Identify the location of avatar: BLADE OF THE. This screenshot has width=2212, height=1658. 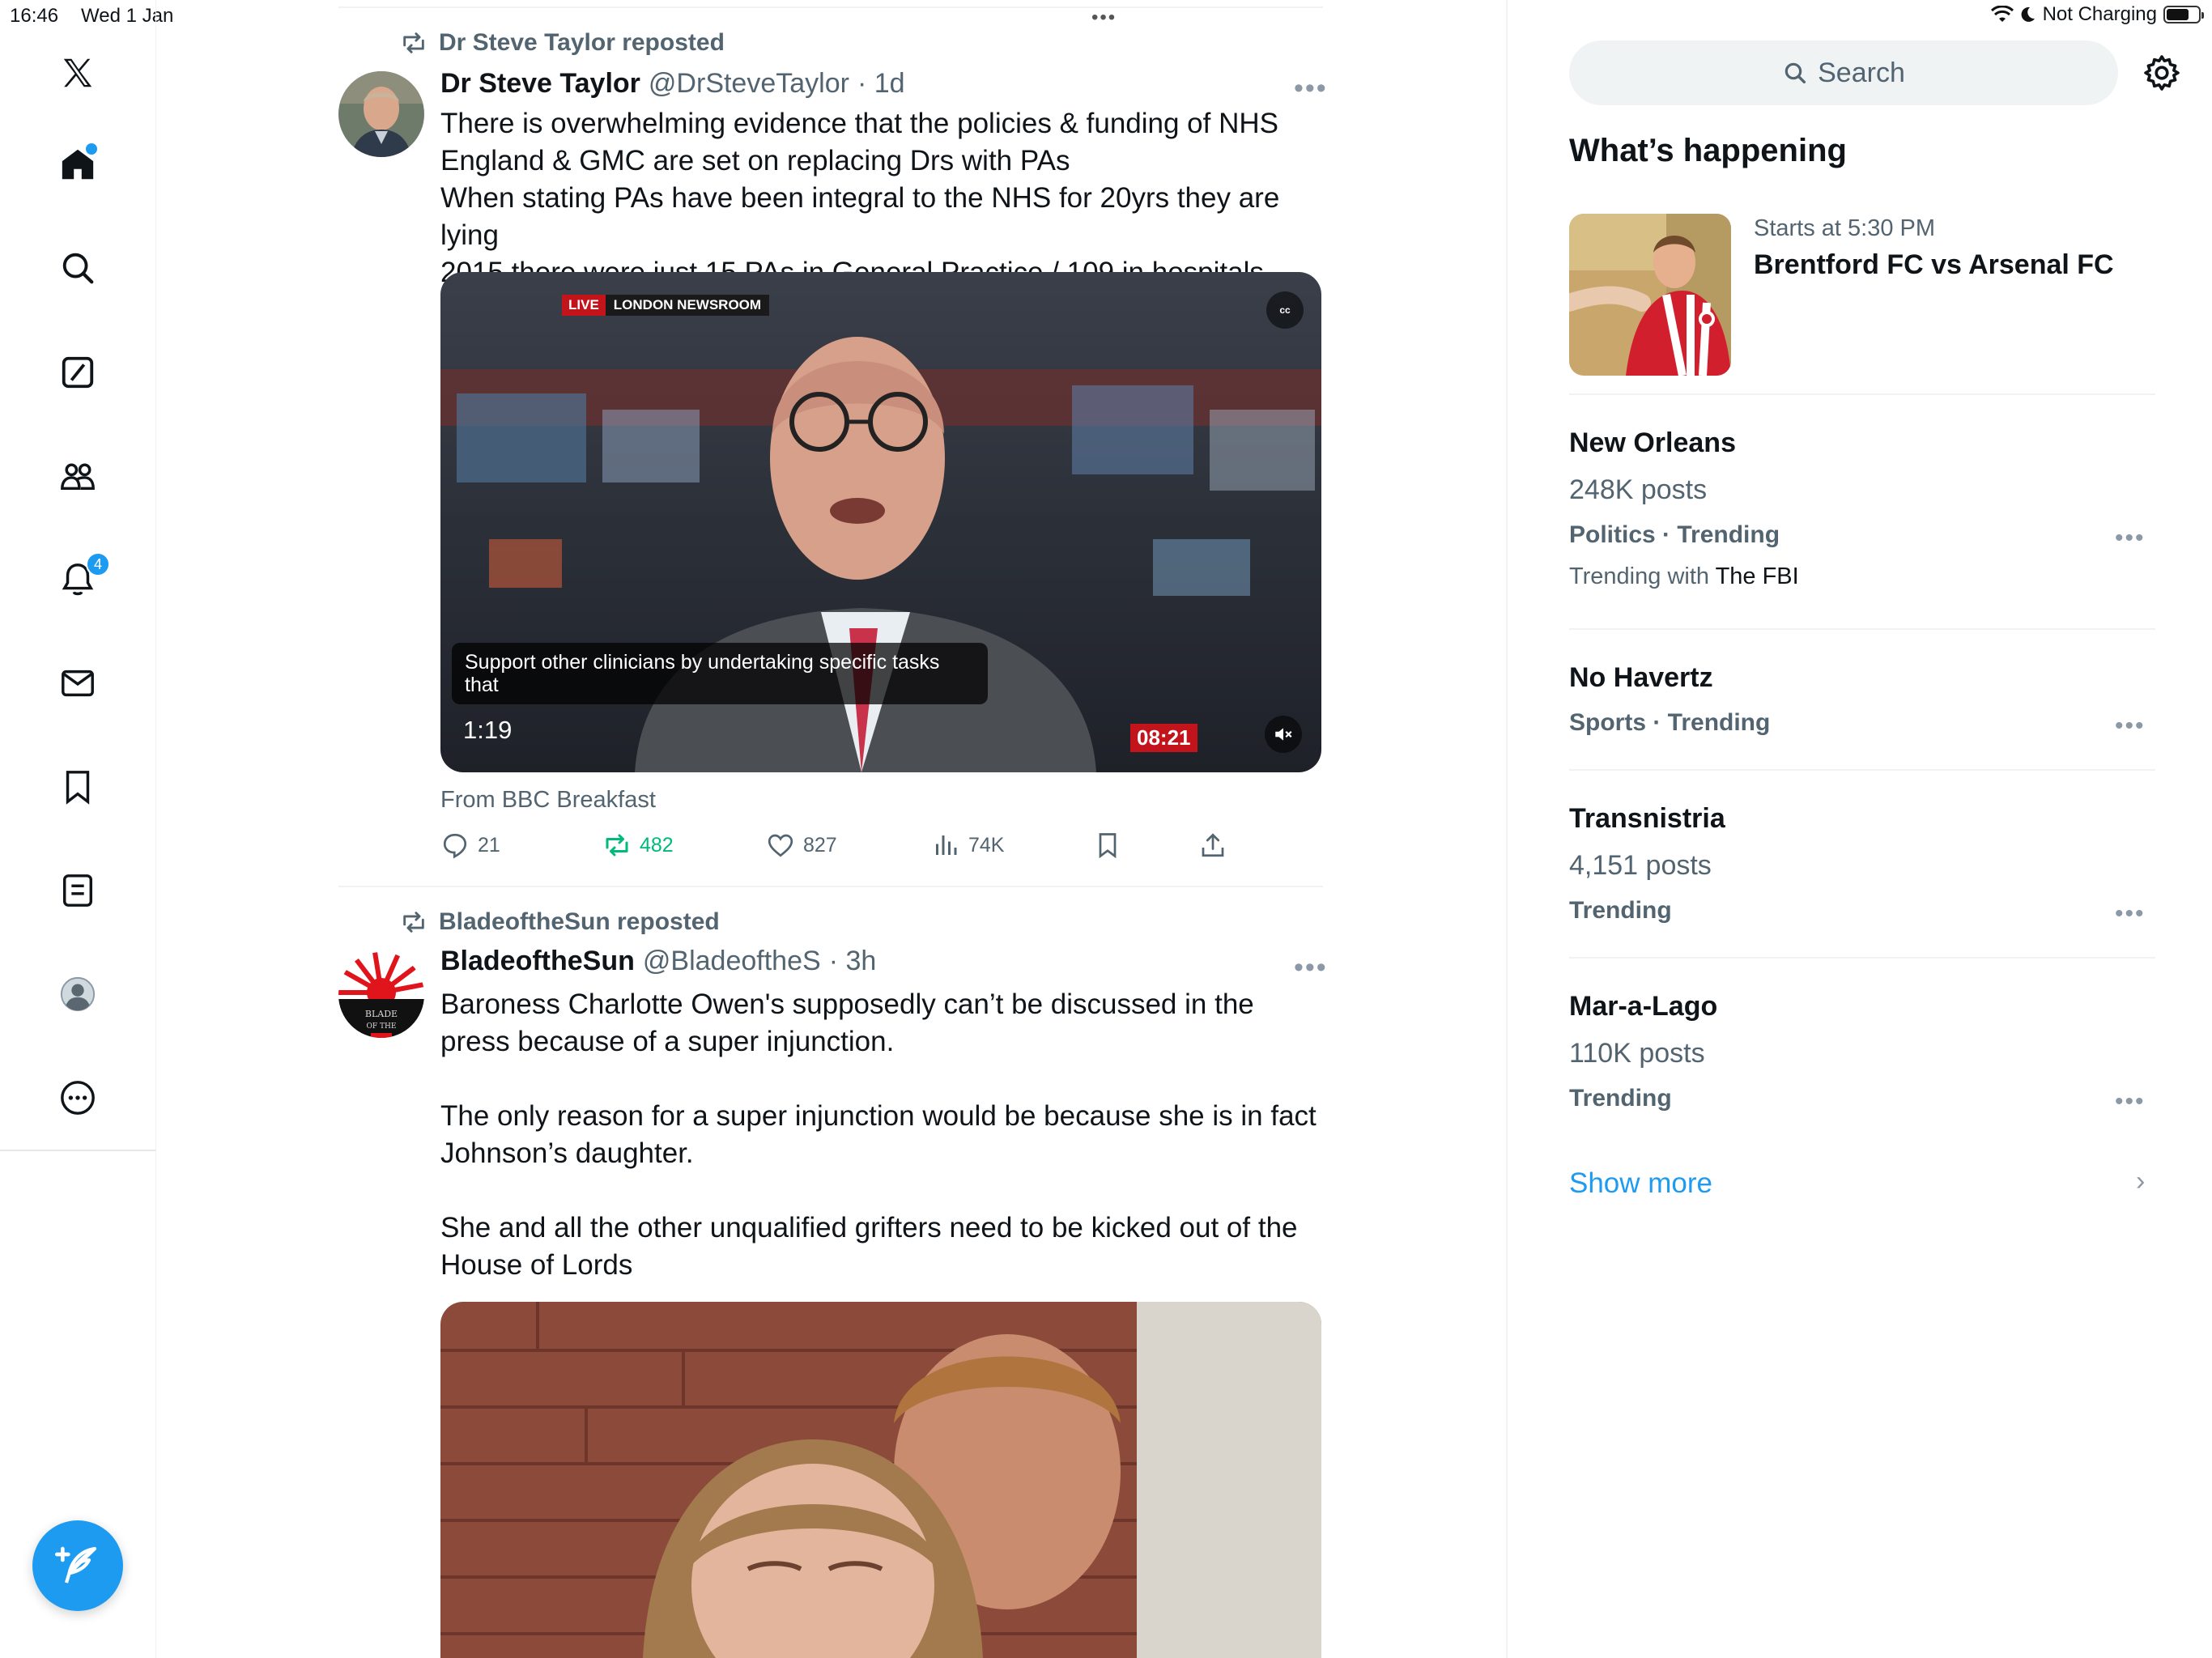
(381, 995).